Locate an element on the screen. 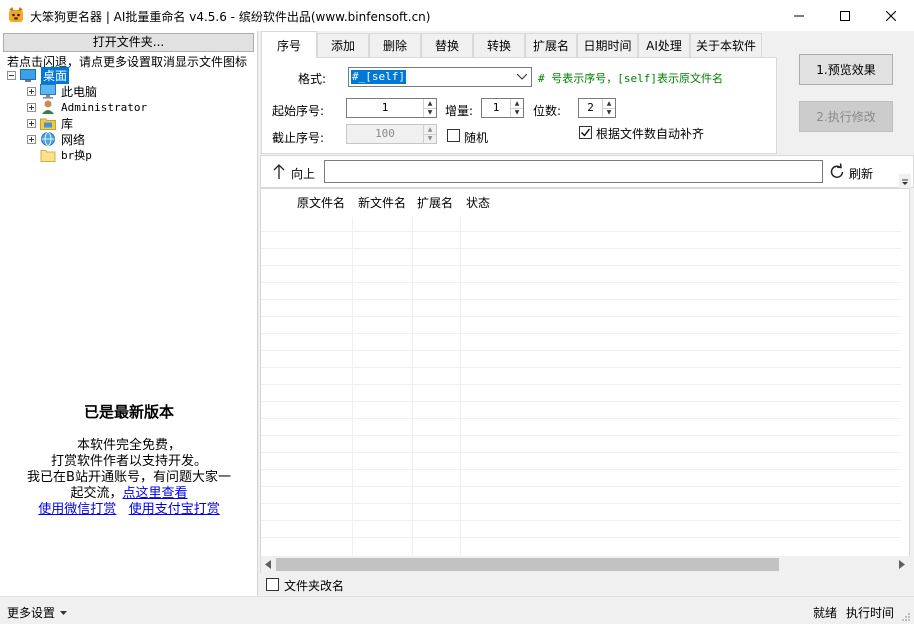  preview-button: 1.预览效果 is located at coordinates (846, 69).